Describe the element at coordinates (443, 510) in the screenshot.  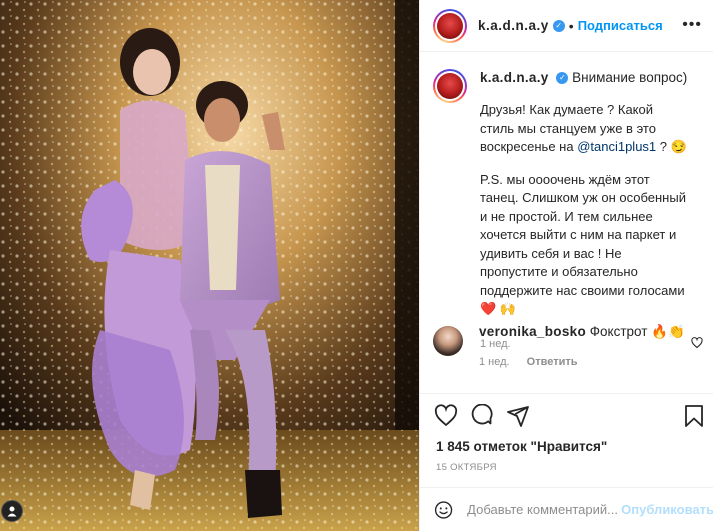
I see `emoji-icon` at that location.